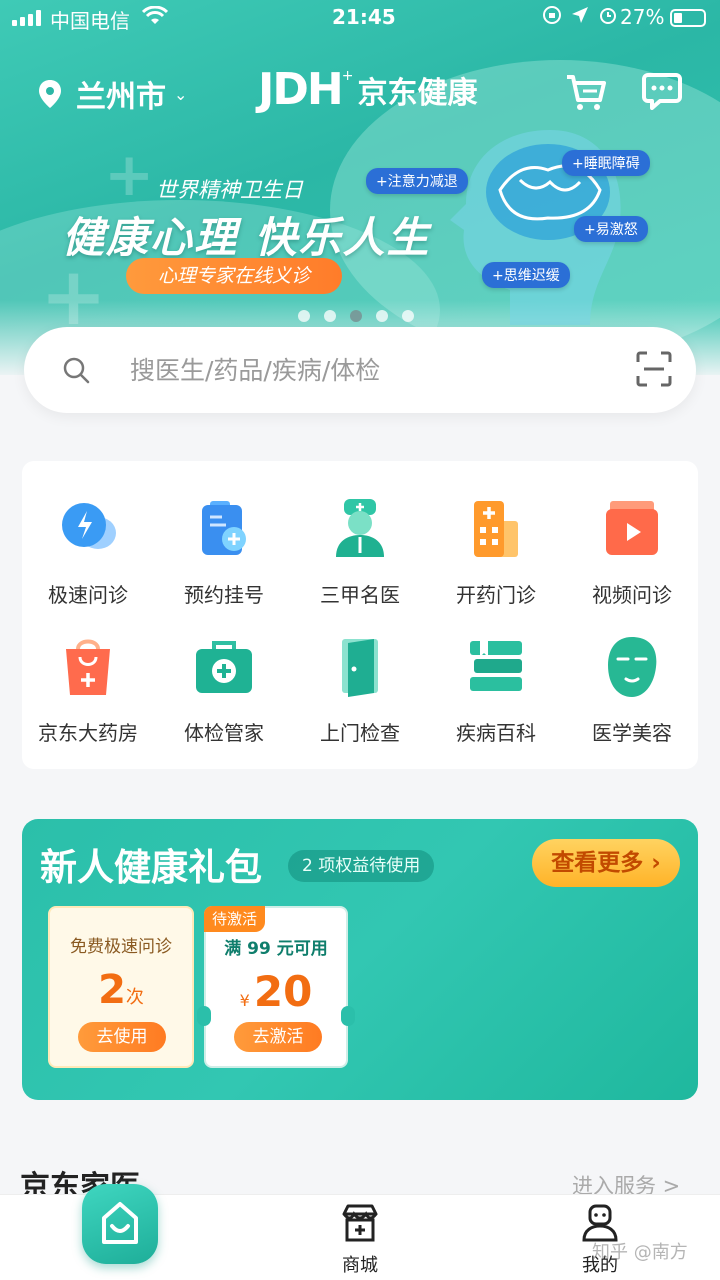 The image size is (720, 1280). Describe the element at coordinates (642, 17) in the screenshot. I see `battery-percent: 27%` at that location.